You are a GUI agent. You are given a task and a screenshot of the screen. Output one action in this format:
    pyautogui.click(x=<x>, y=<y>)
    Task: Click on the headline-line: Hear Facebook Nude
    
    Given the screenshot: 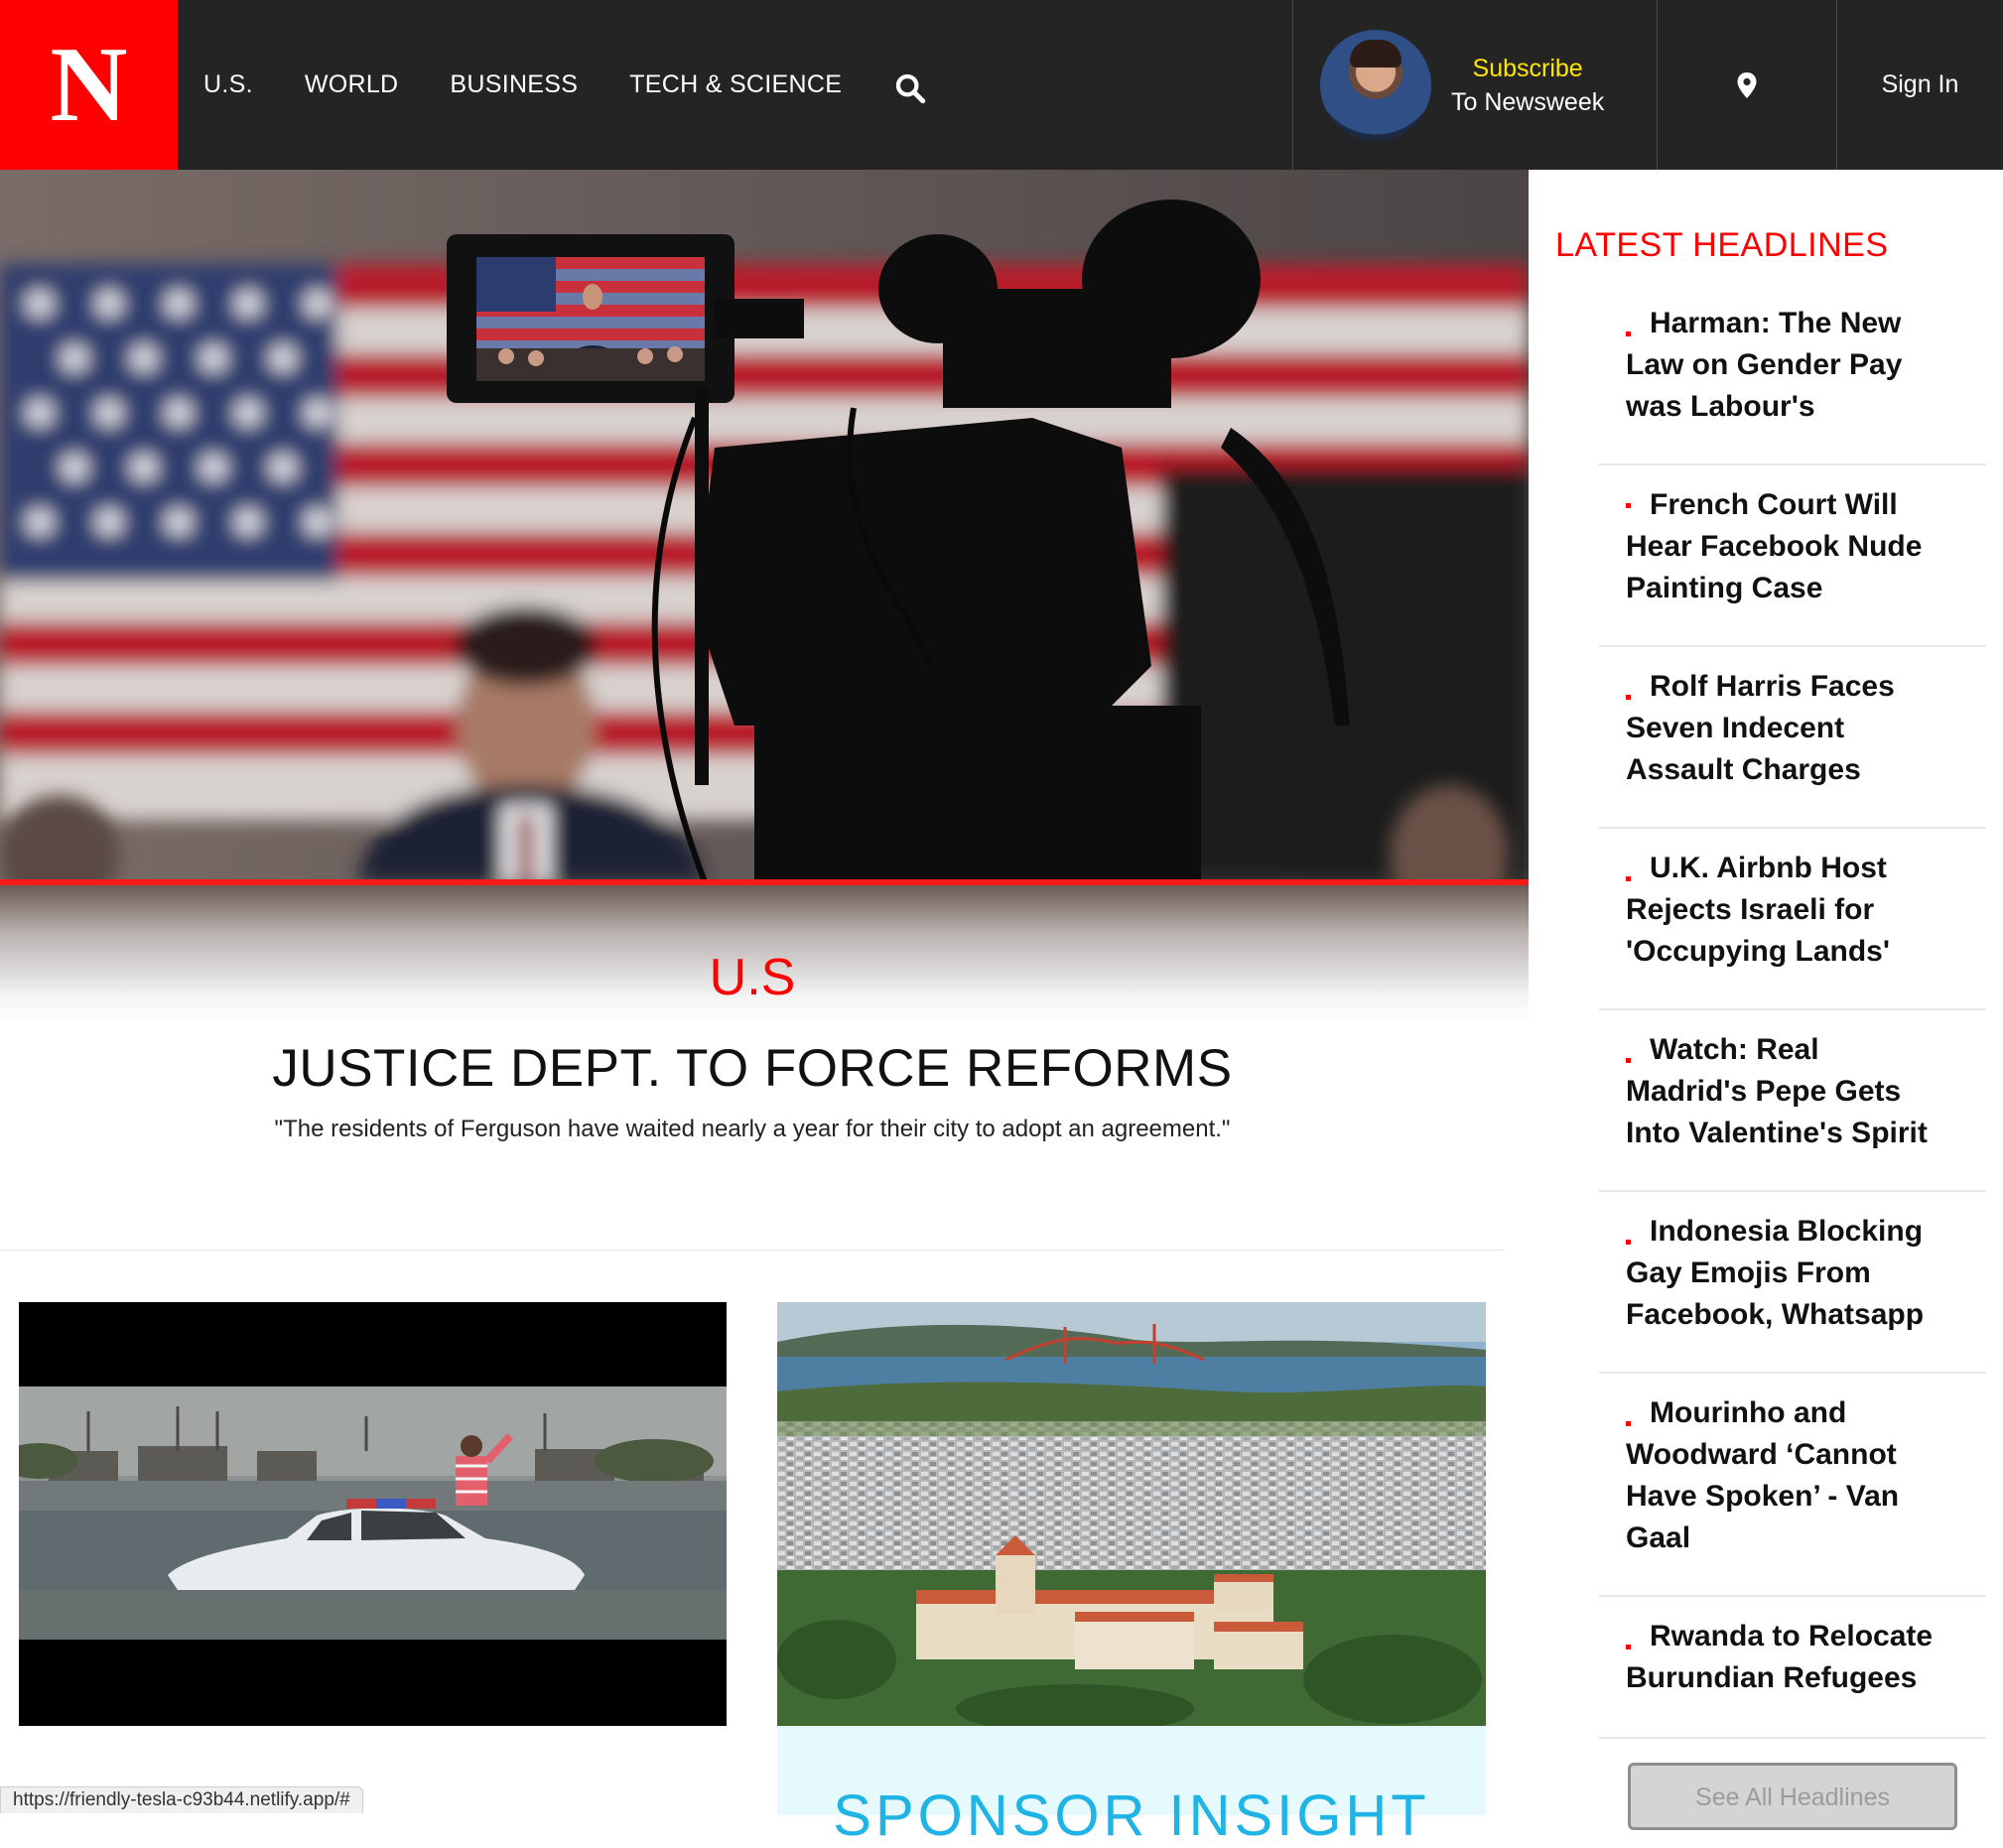 What is the action you would take?
    pyautogui.click(x=1775, y=546)
    